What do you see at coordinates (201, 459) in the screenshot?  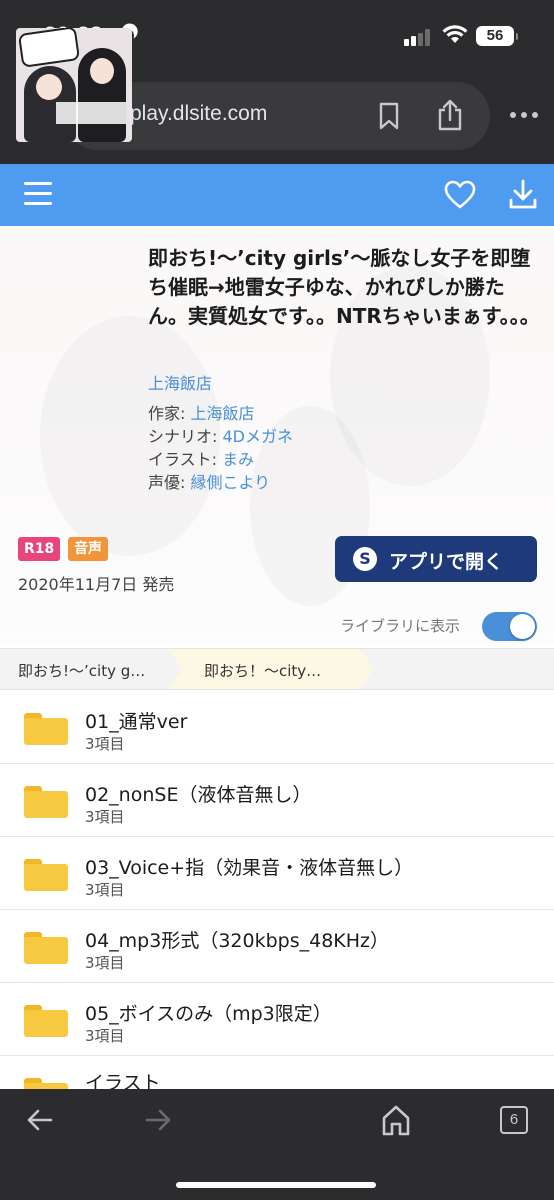 I see `credit-row-illustration: イラスト: まみ` at bounding box center [201, 459].